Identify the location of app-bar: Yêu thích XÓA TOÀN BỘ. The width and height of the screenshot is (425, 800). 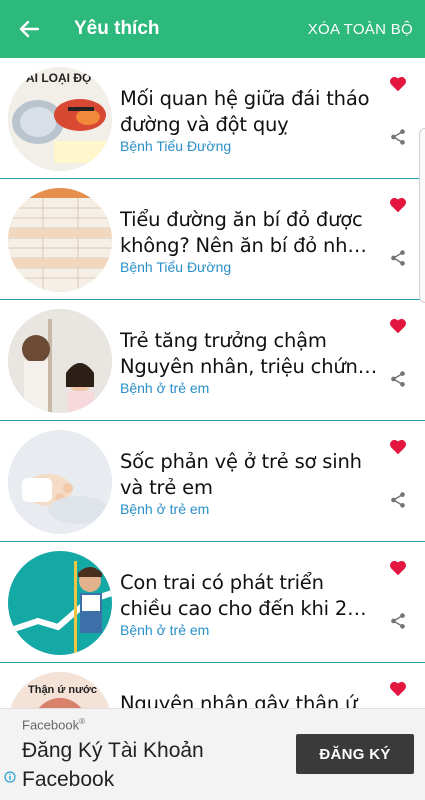
(212, 29).